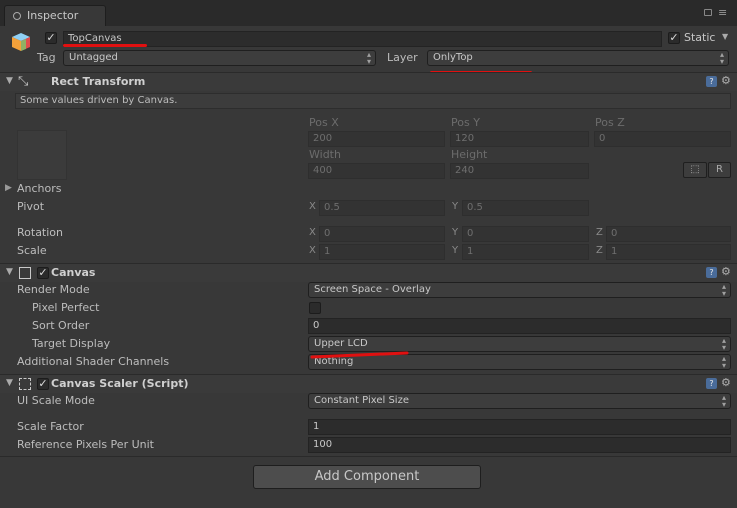 This screenshot has height=508, width=737. What do you see at coordinates (599, 250) in the screenshot?
I see `scale-z-axis-label: Z` at bounding box center [599, 250].